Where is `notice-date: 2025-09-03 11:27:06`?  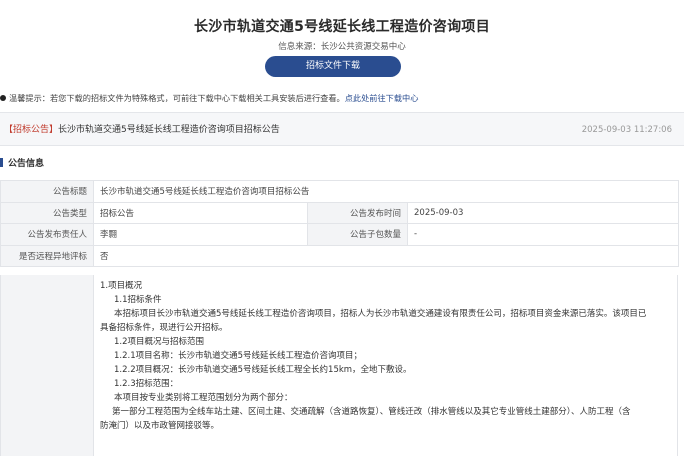
notice-date: 2025-09-03 11:27:06 is located at coordinates (626, 130).